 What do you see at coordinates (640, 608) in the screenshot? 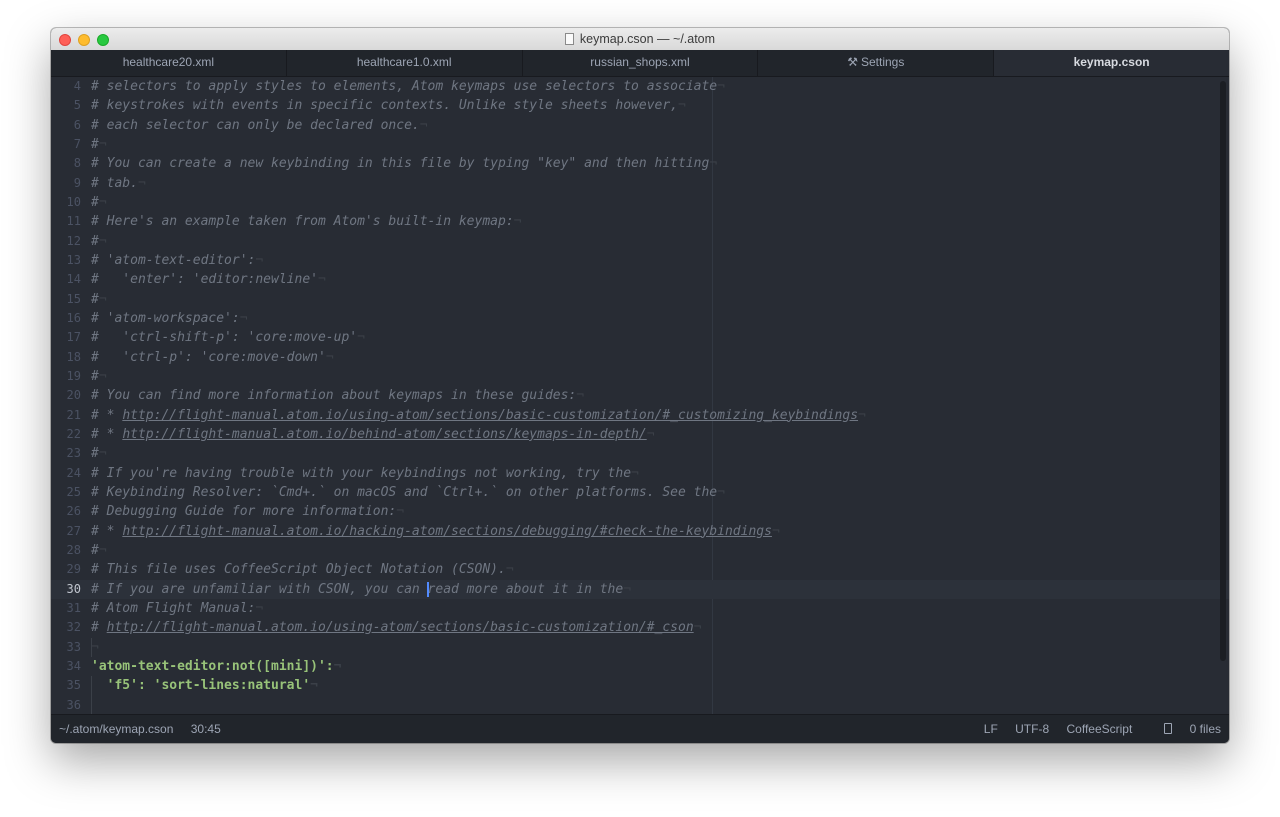
I see `code-line: 31 # Atom Flight Manual:¬` at bounding box center [640, 608].